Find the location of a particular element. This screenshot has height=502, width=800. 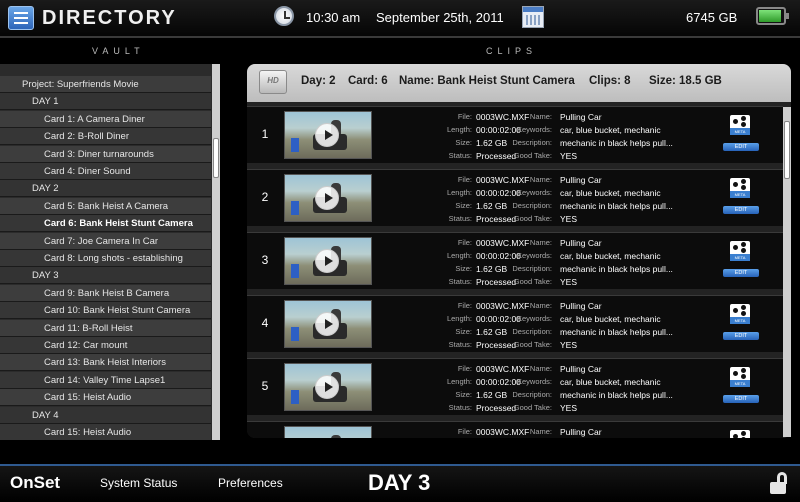

vault-card-item: Card 4: Diner Sound is located at coordinates (105, 171).